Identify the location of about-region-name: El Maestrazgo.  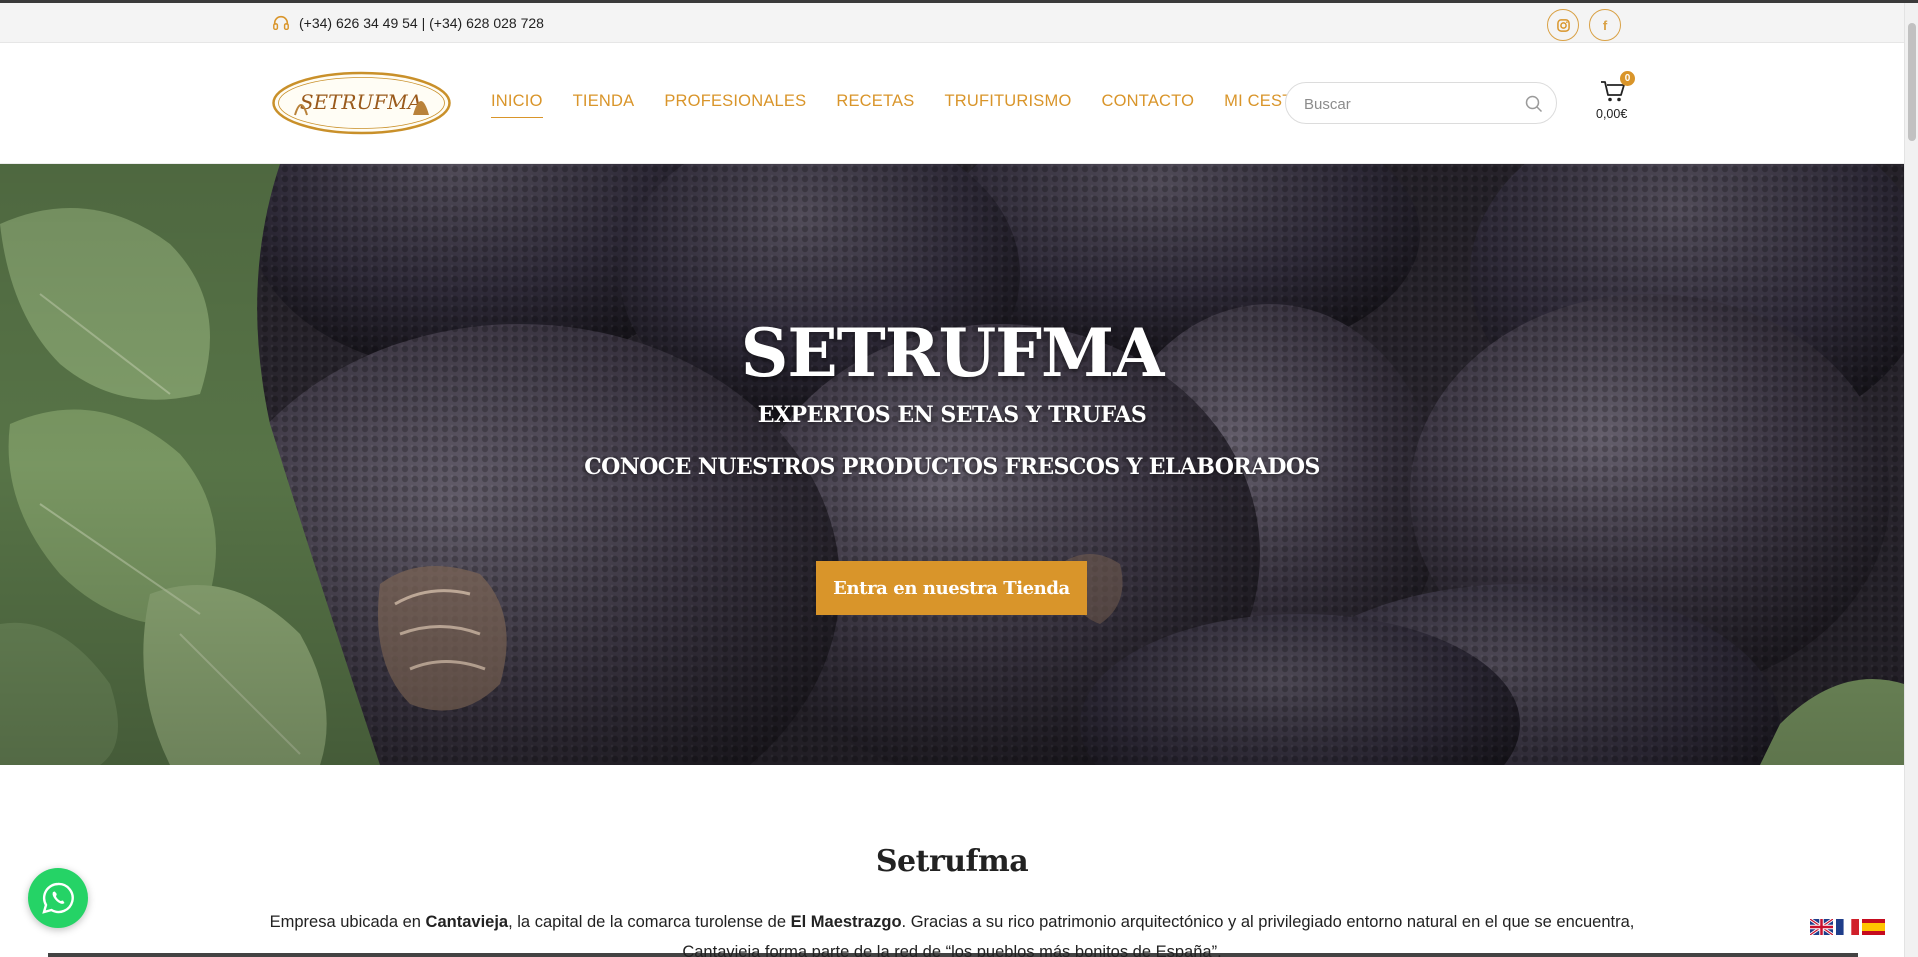
(846, 922).